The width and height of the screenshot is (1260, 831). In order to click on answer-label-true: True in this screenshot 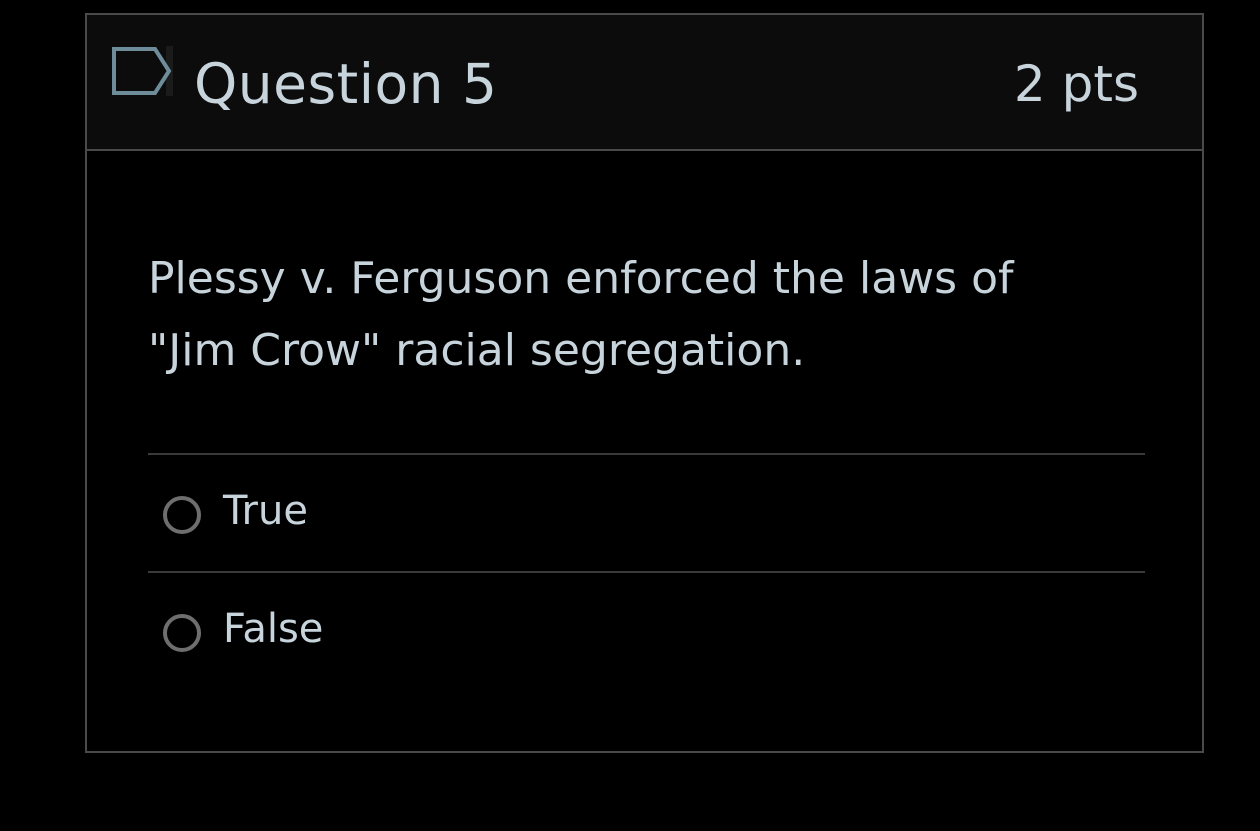, I will do `click(265, 511)`.